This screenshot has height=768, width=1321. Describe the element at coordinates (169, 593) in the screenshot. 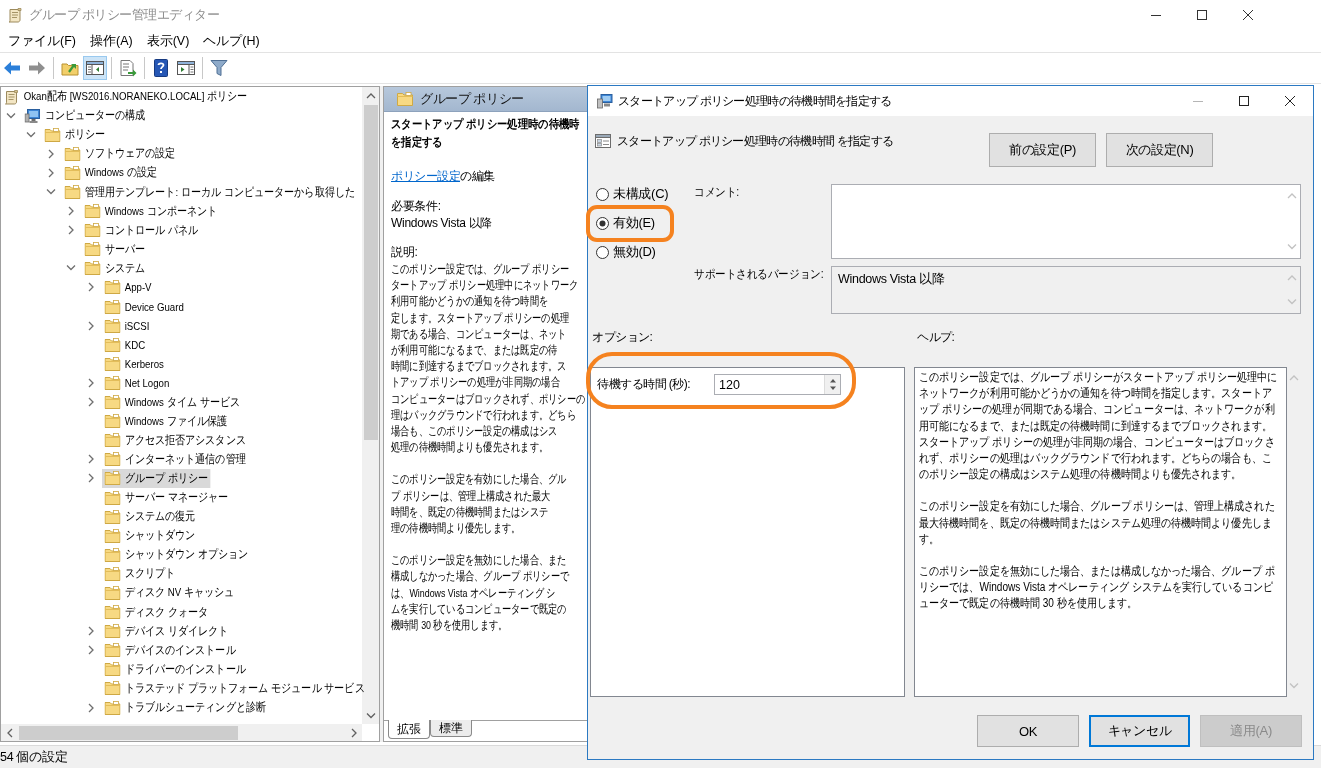

I see `tree-item: ディスク NV キャッシュ` at that location.